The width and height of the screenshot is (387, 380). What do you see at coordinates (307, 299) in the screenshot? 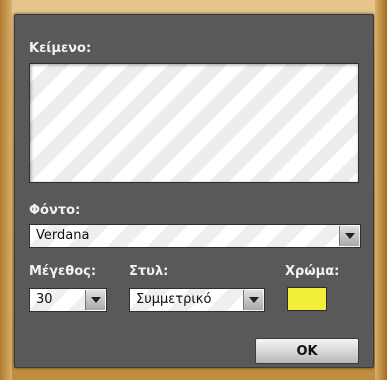
I see `color-swatch` at bounding box center [307, 299].